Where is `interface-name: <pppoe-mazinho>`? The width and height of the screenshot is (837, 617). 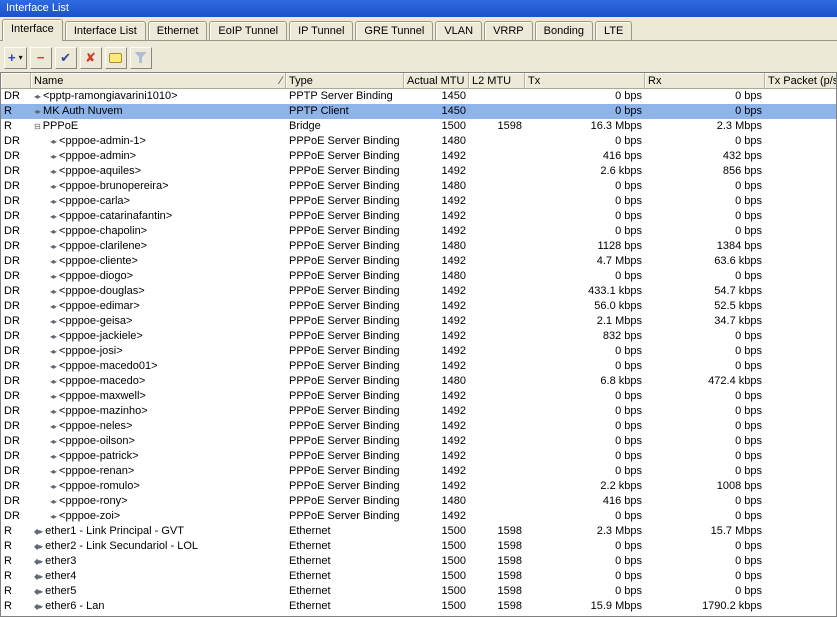
interface-name: <pppoe-mazinho> is located at coordinates (103, 411).